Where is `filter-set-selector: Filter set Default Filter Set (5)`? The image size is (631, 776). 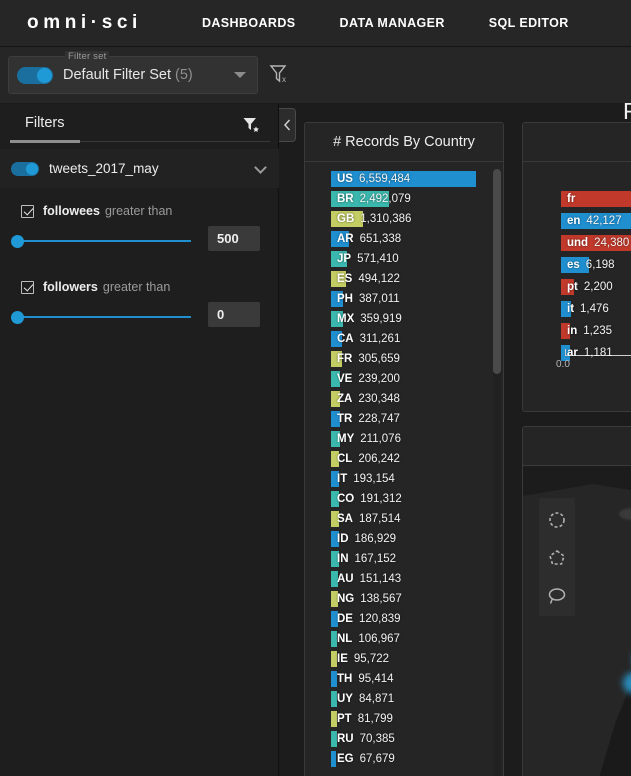 filter-set-selector: Filter set Default Filter Set (5) is located at coordinates (133, 72).